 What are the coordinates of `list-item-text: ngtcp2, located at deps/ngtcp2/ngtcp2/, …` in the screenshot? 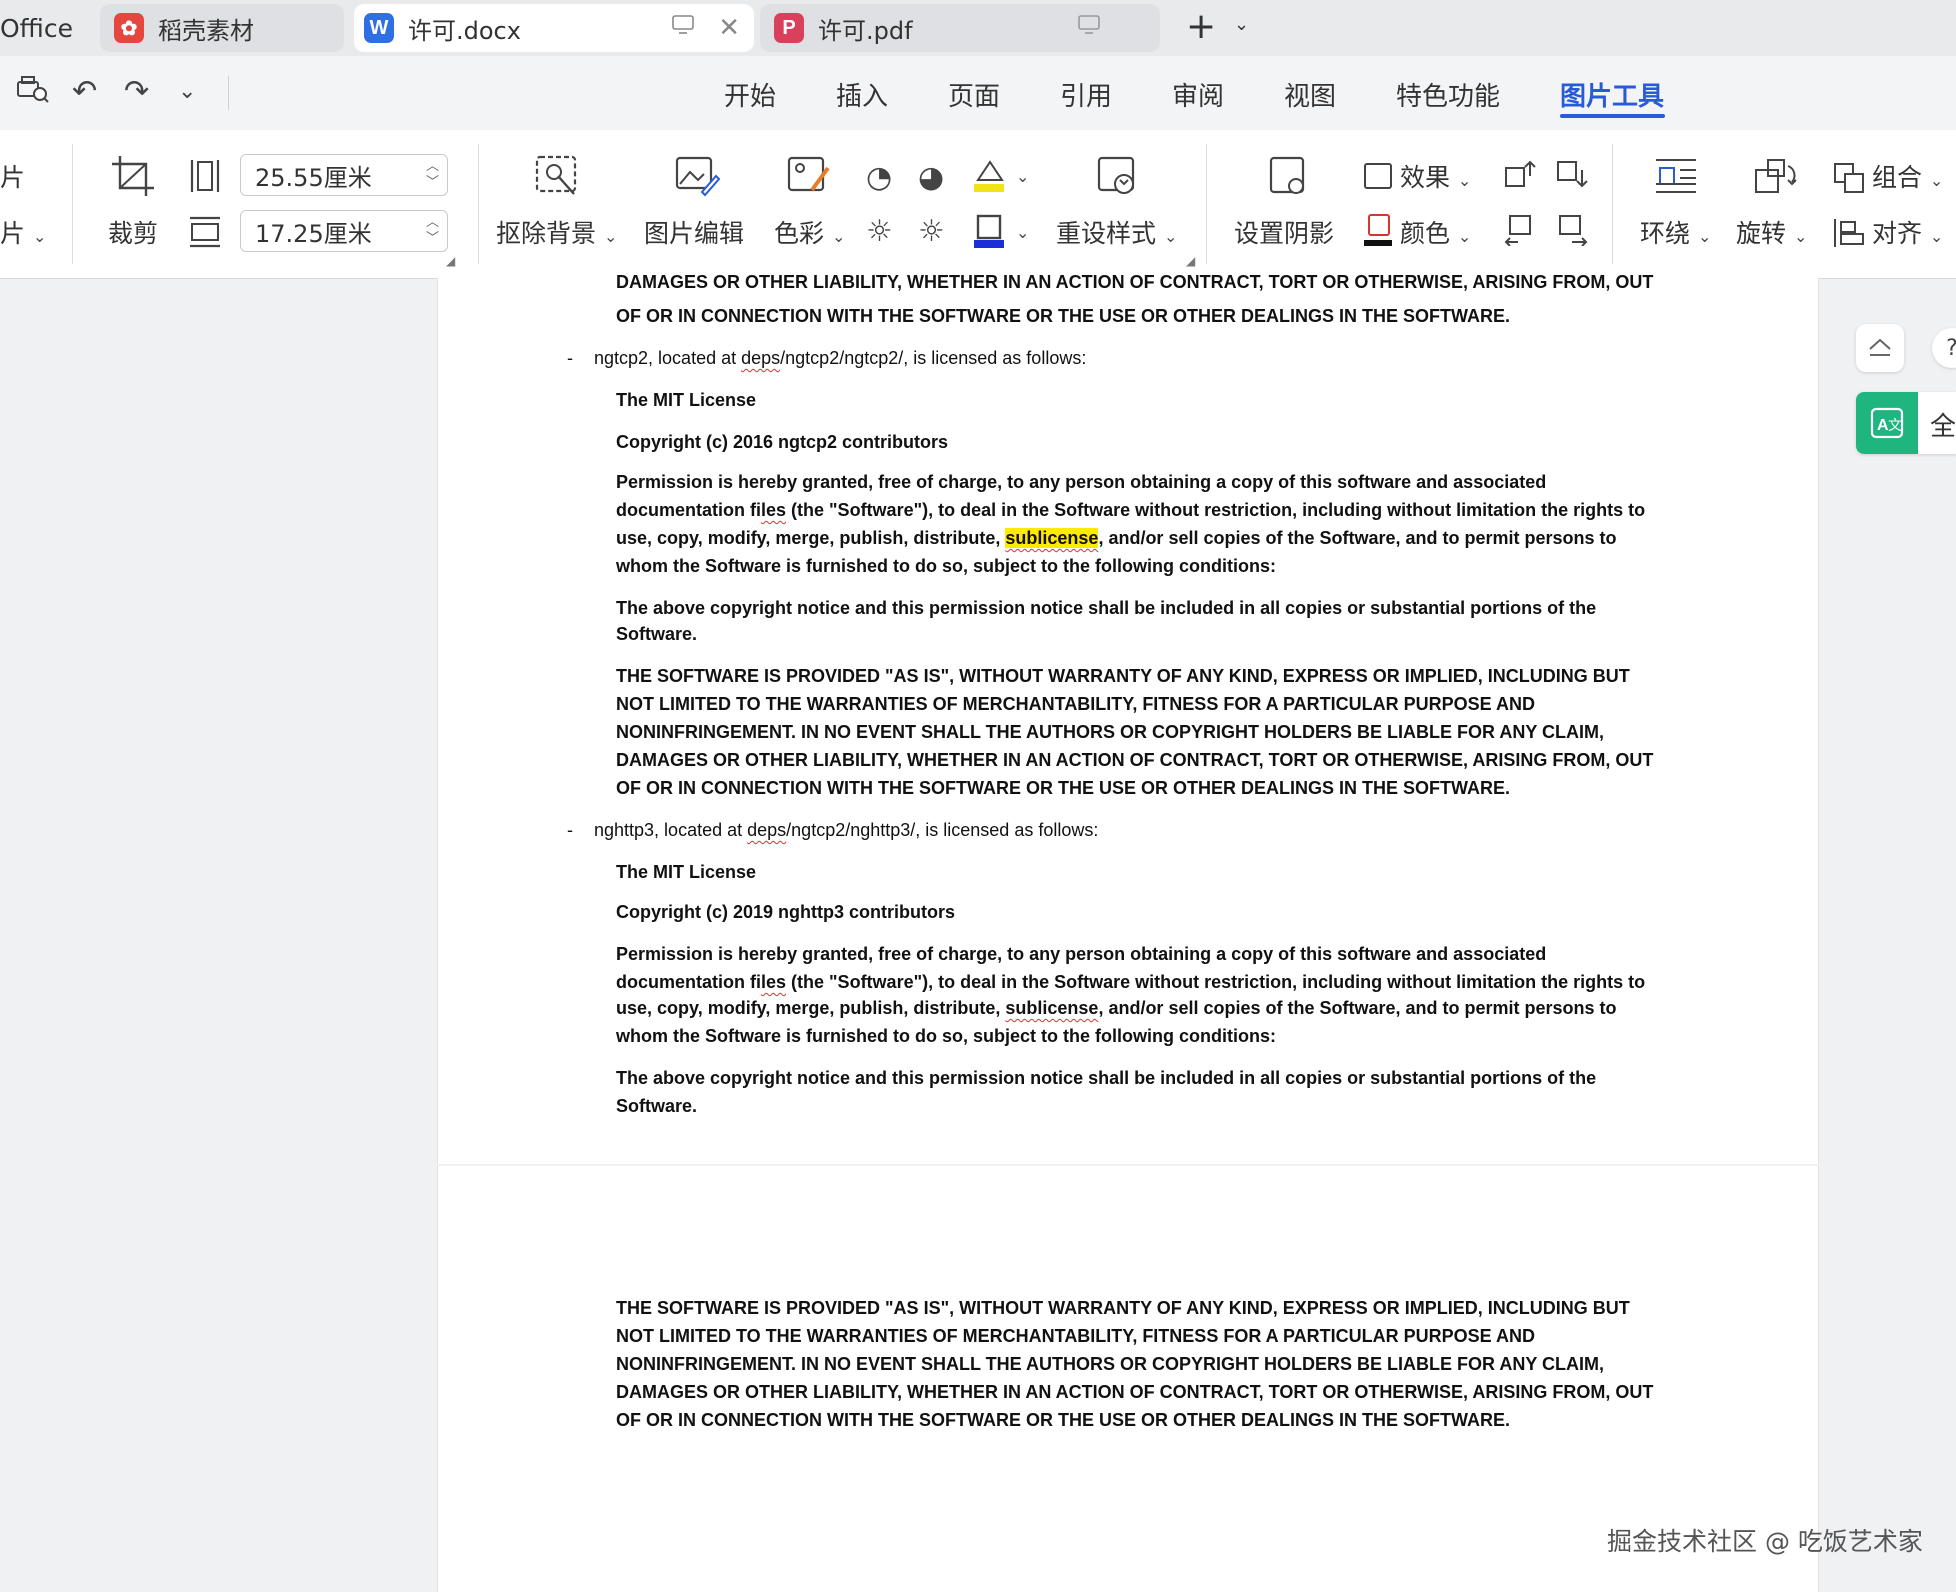 It's located at (840, 358).